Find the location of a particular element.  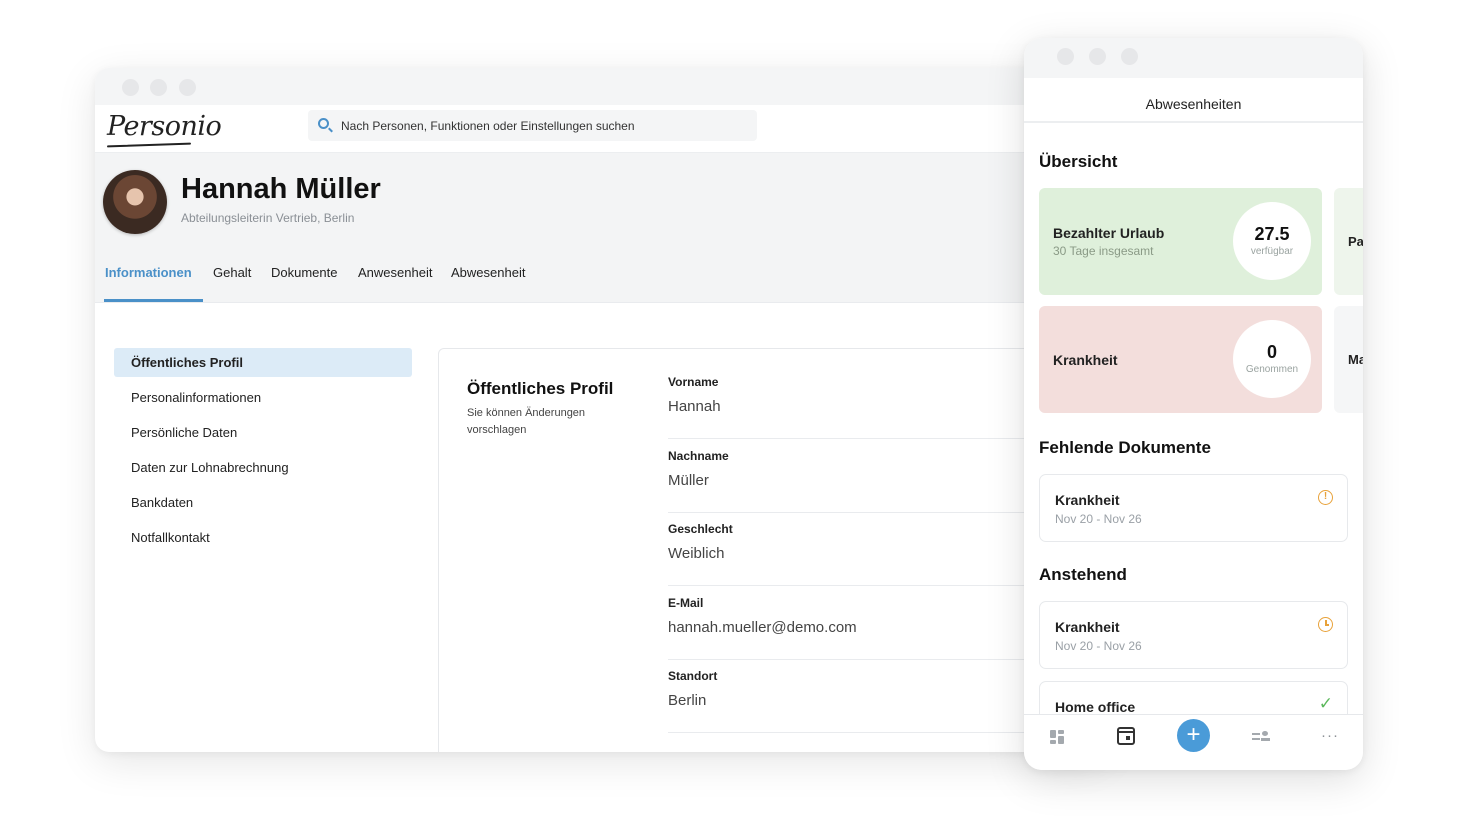

list-item: Krankheit Nov 20 - Nov 26 ! is located at coordinates (1193, 508).